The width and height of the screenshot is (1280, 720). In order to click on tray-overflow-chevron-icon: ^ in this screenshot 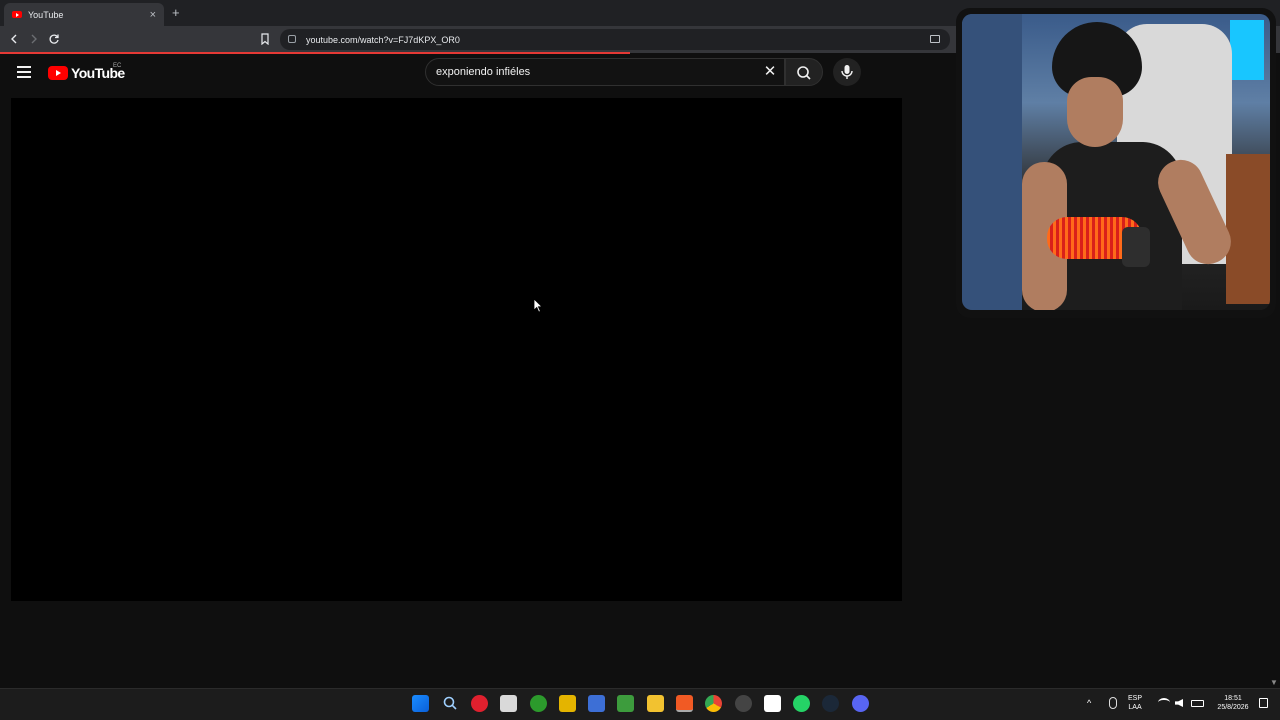, I will do `click(1089, 703)`.